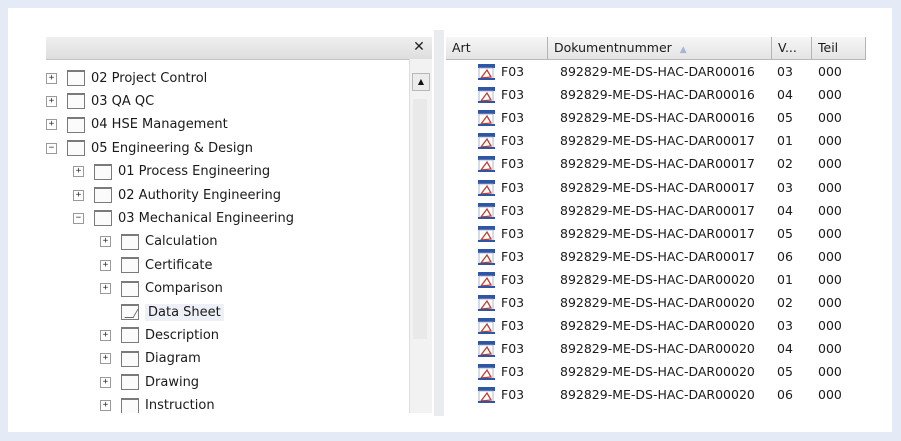 The height and width of the screenshot is (441, 901). Describe the element at coordinates (149, 382) in the screenshot. I see `tree-item: + Drawing` at that location.